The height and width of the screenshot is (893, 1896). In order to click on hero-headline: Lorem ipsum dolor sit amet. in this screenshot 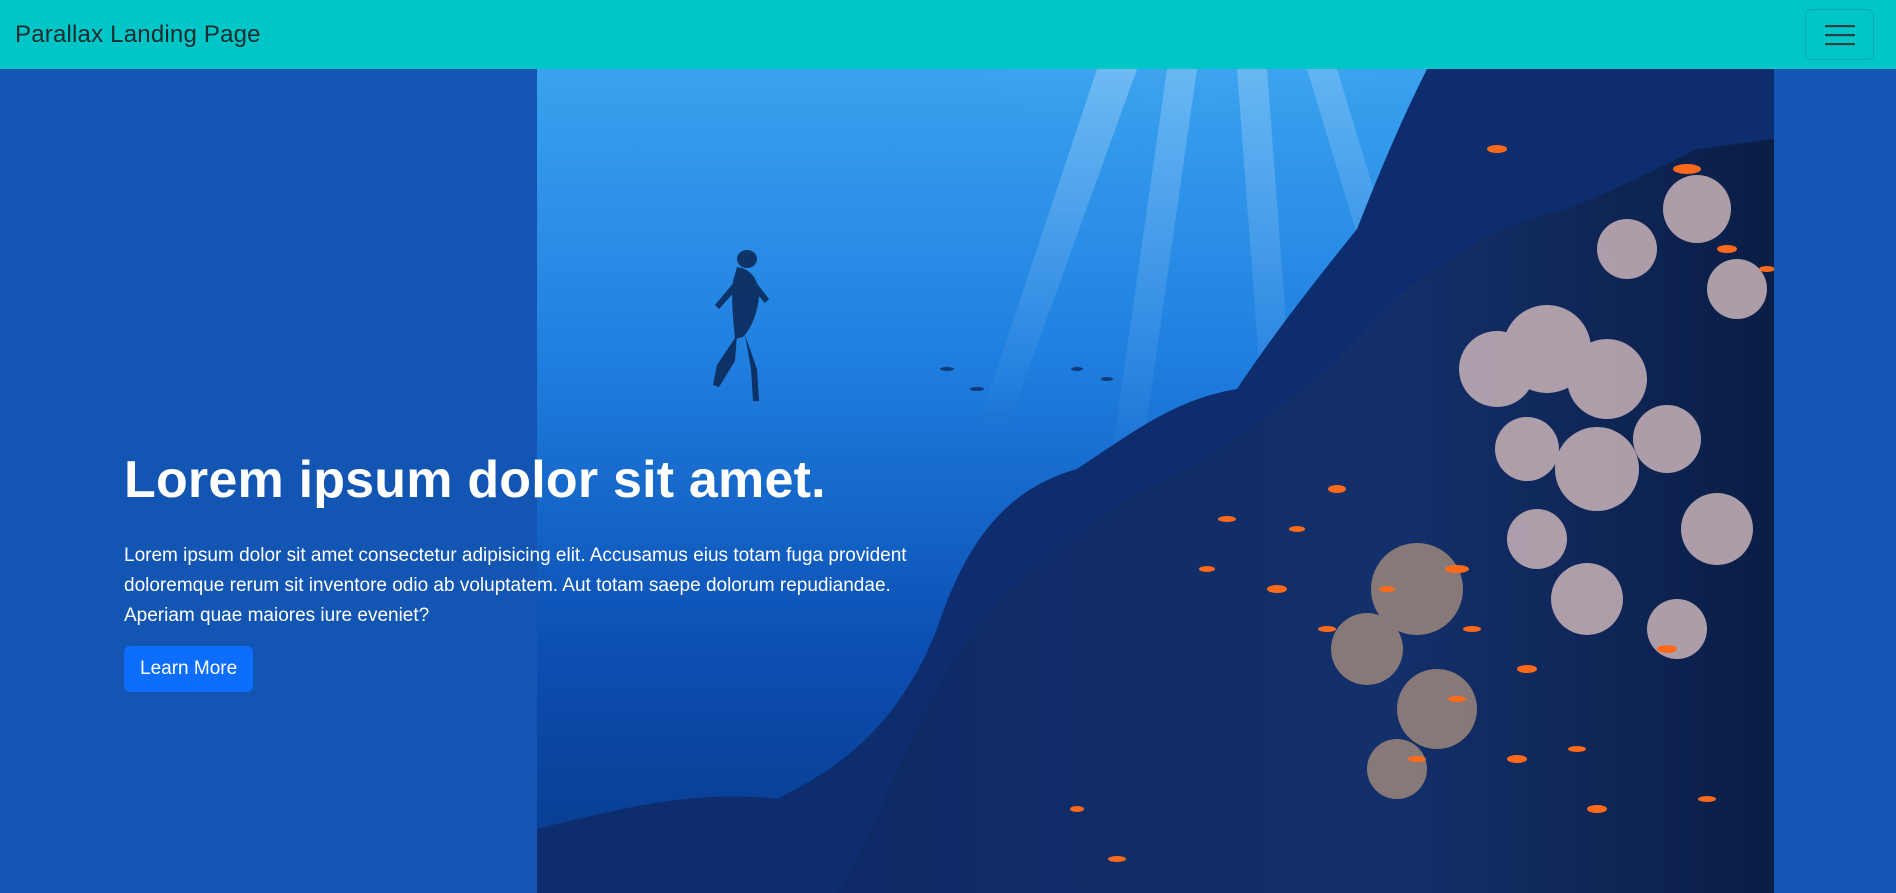, I will do `click(475, 480)`.